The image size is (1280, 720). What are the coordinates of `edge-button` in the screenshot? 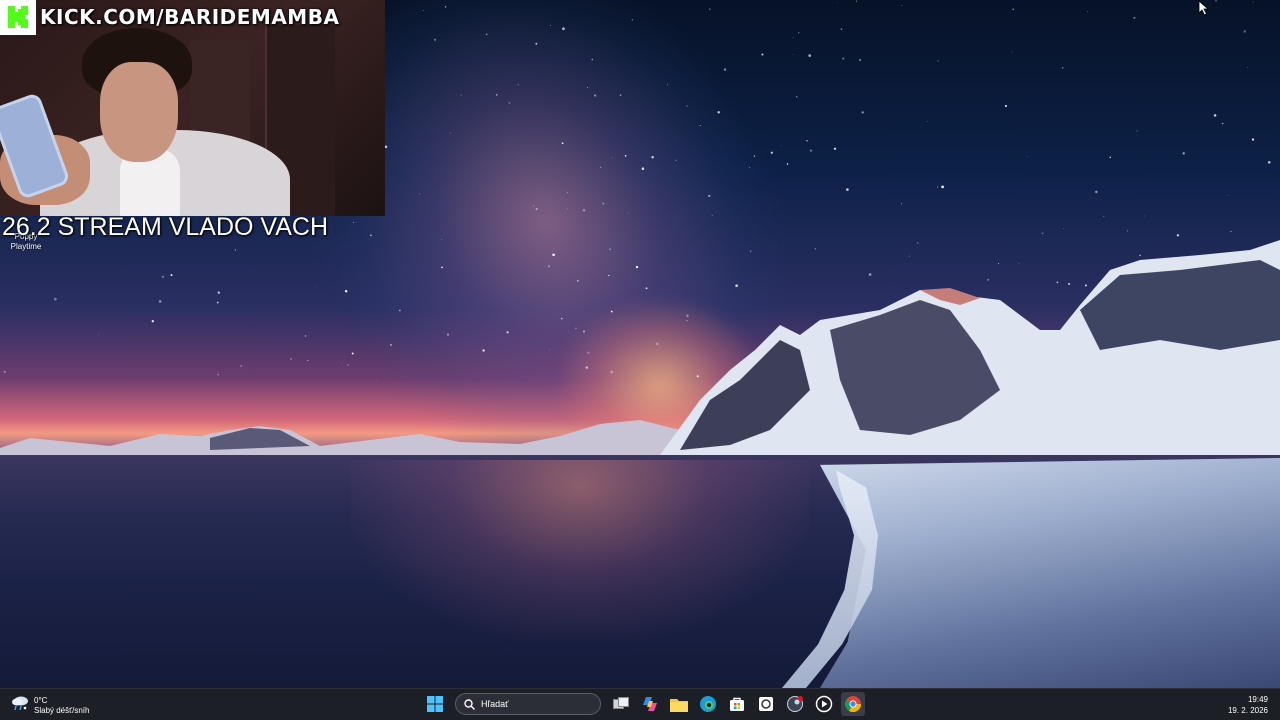 It's located at (708, 704).